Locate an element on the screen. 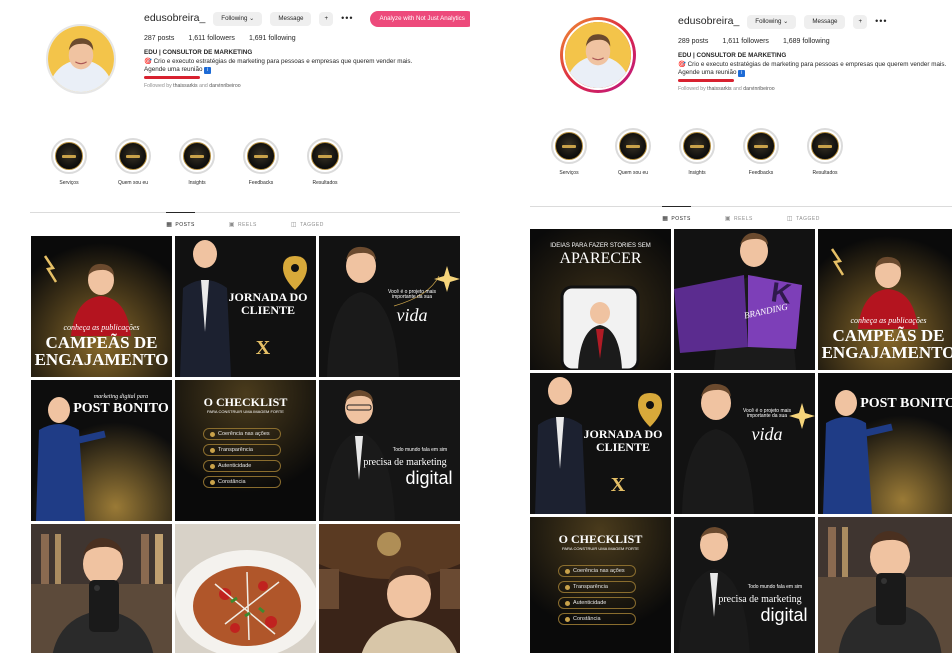 This screenshot has width=952, height=653. post-selfie-image is located at coordinates (885, 585).